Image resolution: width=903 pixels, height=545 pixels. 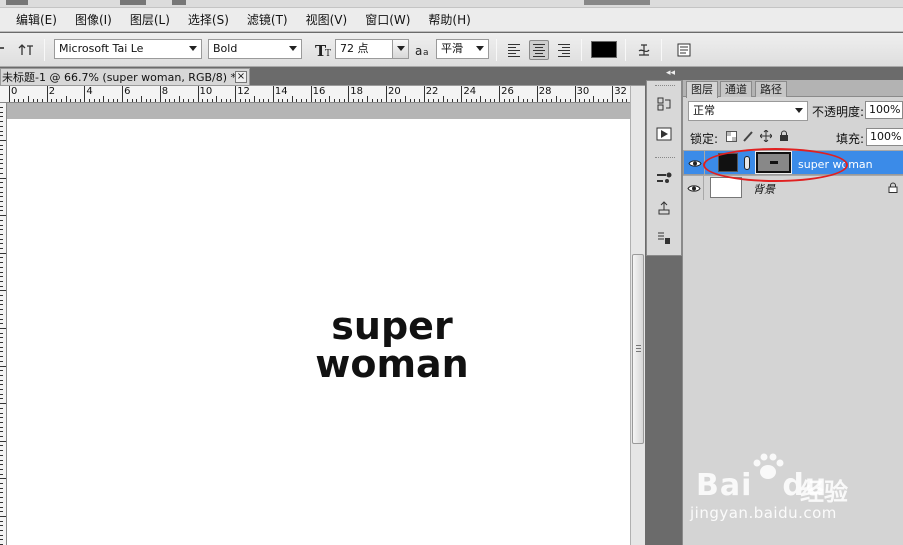 I want to click on opacity-label: 不透明度:, so click(x=838, y=112).